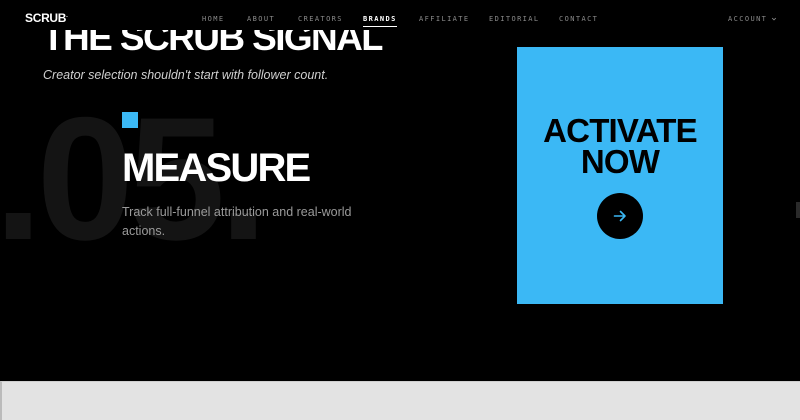 Image resolution: width=800 pixels, height=420 pixels. I want to click on nav-item-editorial: EDITORIAL, so click(514, 19).